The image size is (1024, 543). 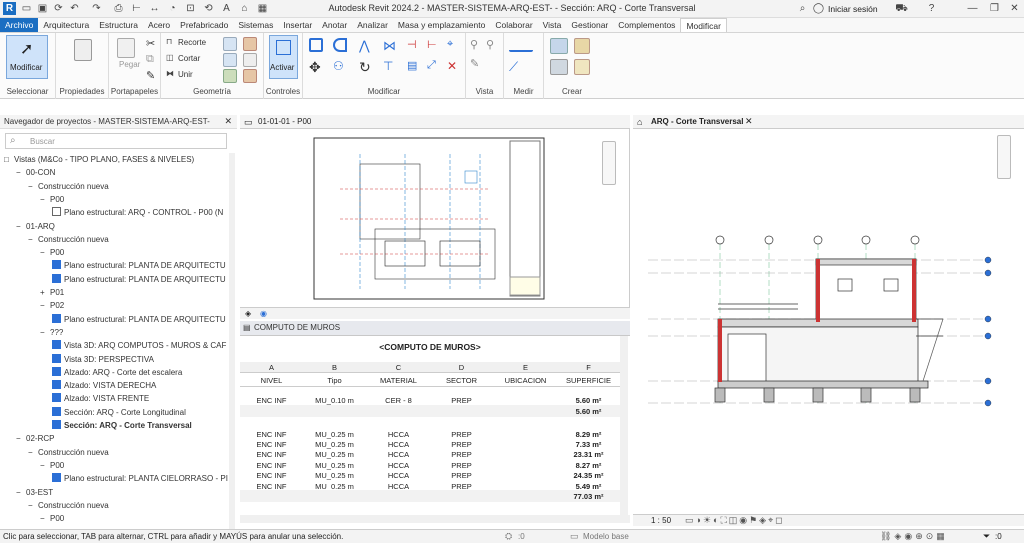 What do you see at coordinates (972, 8) in the screenshot?
I see `minimize-icon: —` at bounding box center [972, 8].